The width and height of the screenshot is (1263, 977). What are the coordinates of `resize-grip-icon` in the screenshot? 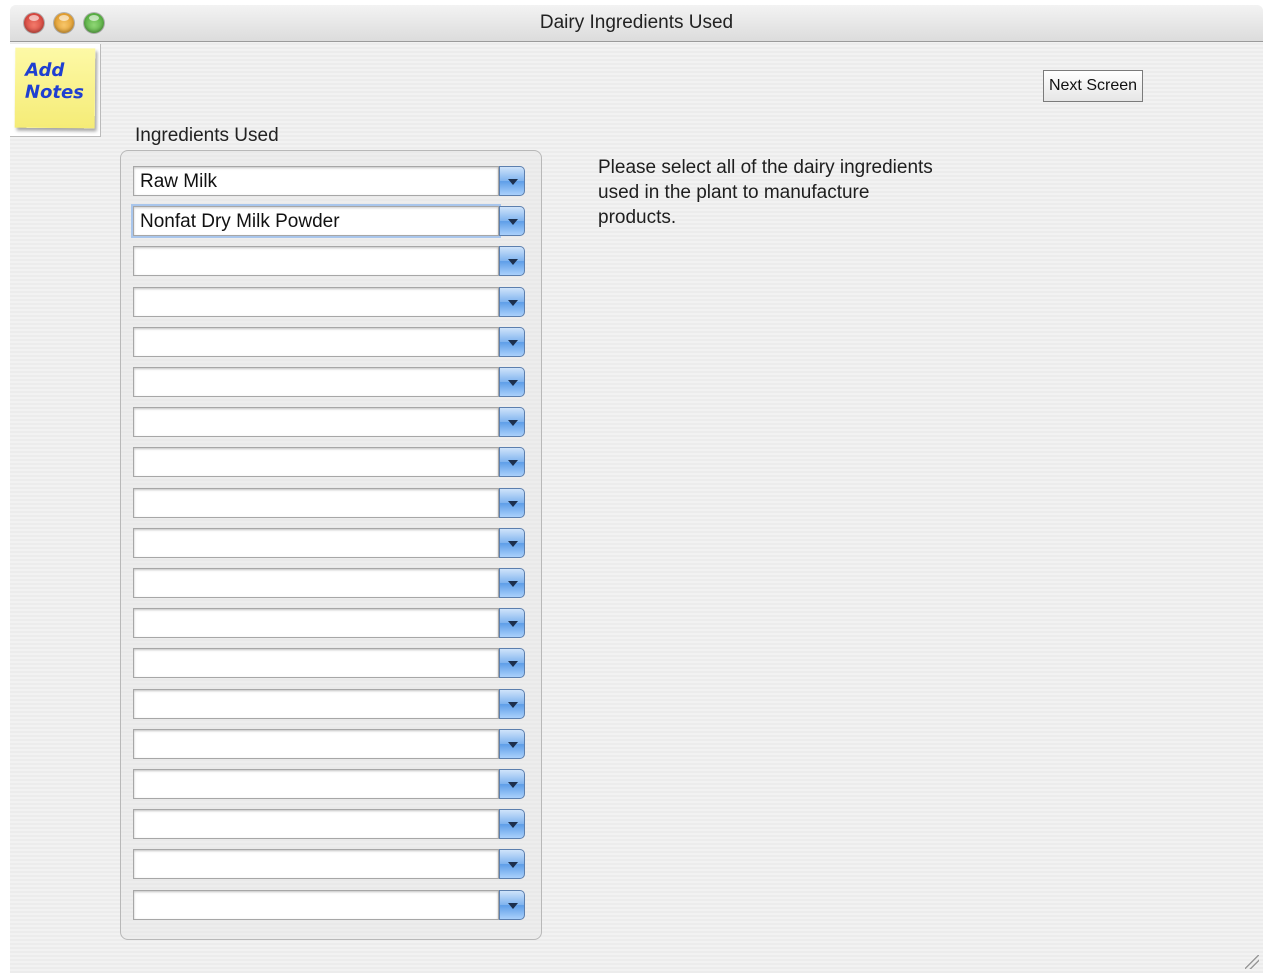 It's located at (1252, 962).